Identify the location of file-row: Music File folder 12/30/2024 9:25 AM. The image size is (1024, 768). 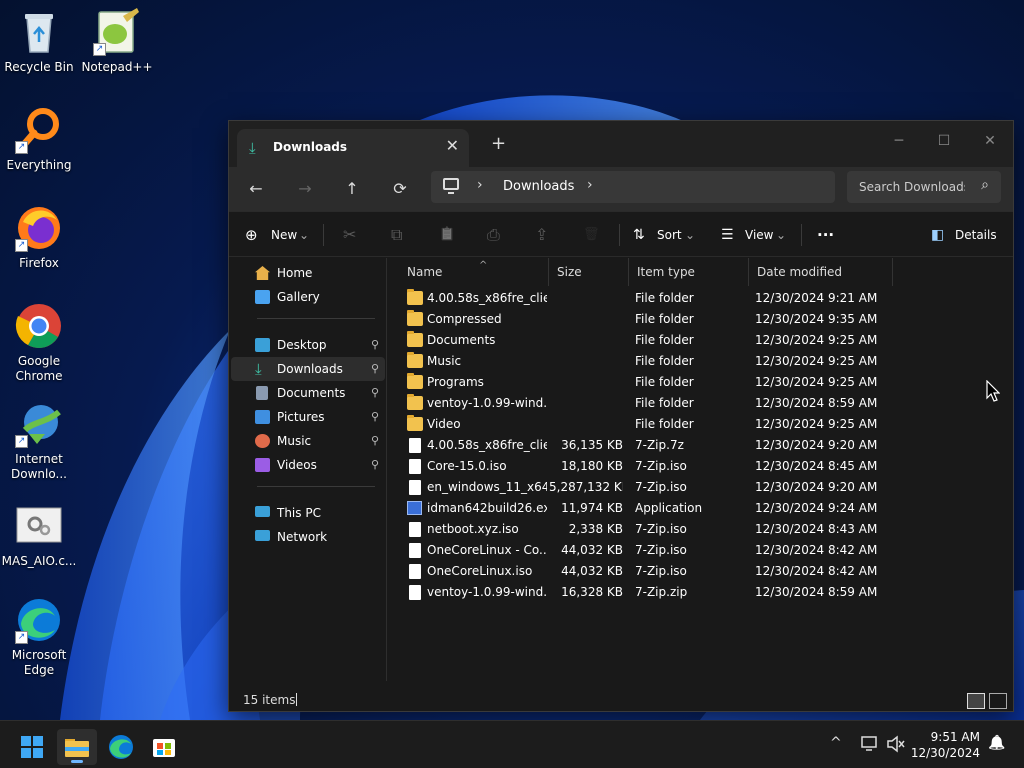
(701, 361).